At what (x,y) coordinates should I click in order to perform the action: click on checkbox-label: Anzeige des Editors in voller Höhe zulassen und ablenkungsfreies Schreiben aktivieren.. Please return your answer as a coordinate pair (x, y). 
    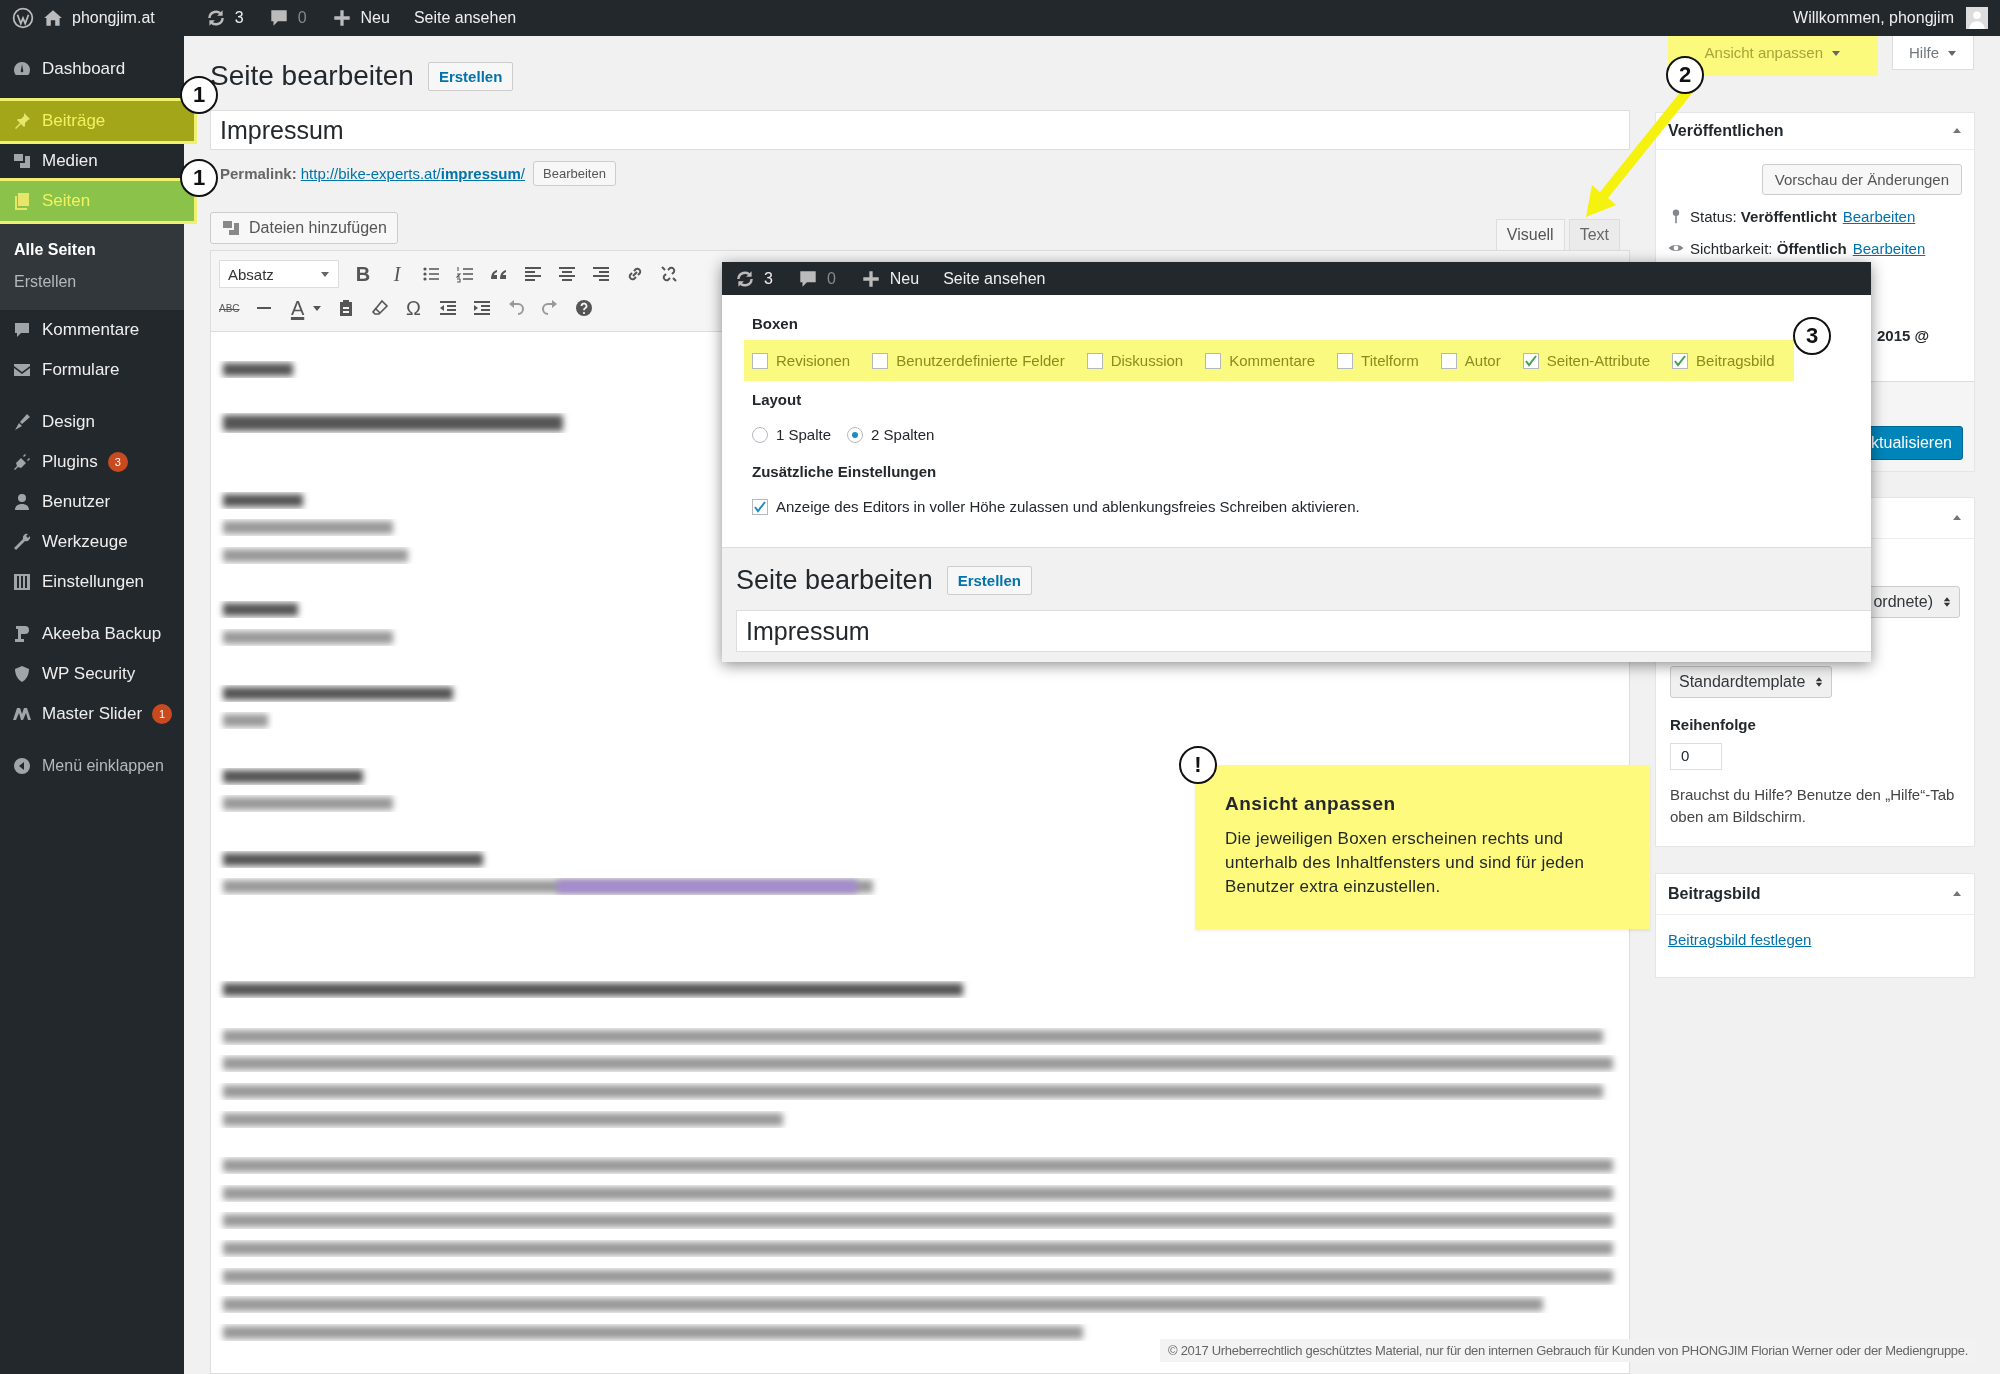
    Looking at the image, I should click on (1068, 506).